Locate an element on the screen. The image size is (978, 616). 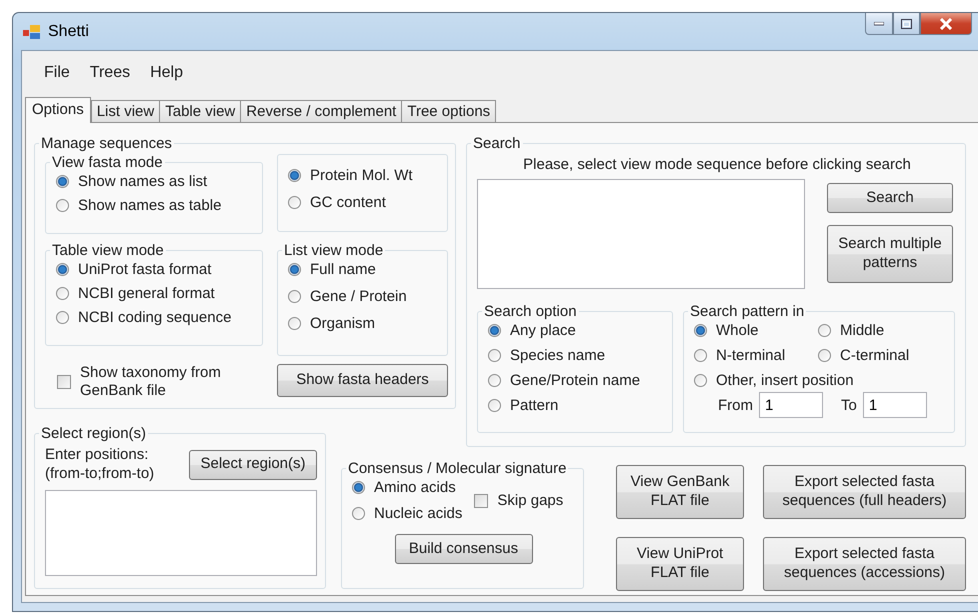
export-accessions-button: Export selected fasta sequences (accessions) is located at coordinates (864, 564).